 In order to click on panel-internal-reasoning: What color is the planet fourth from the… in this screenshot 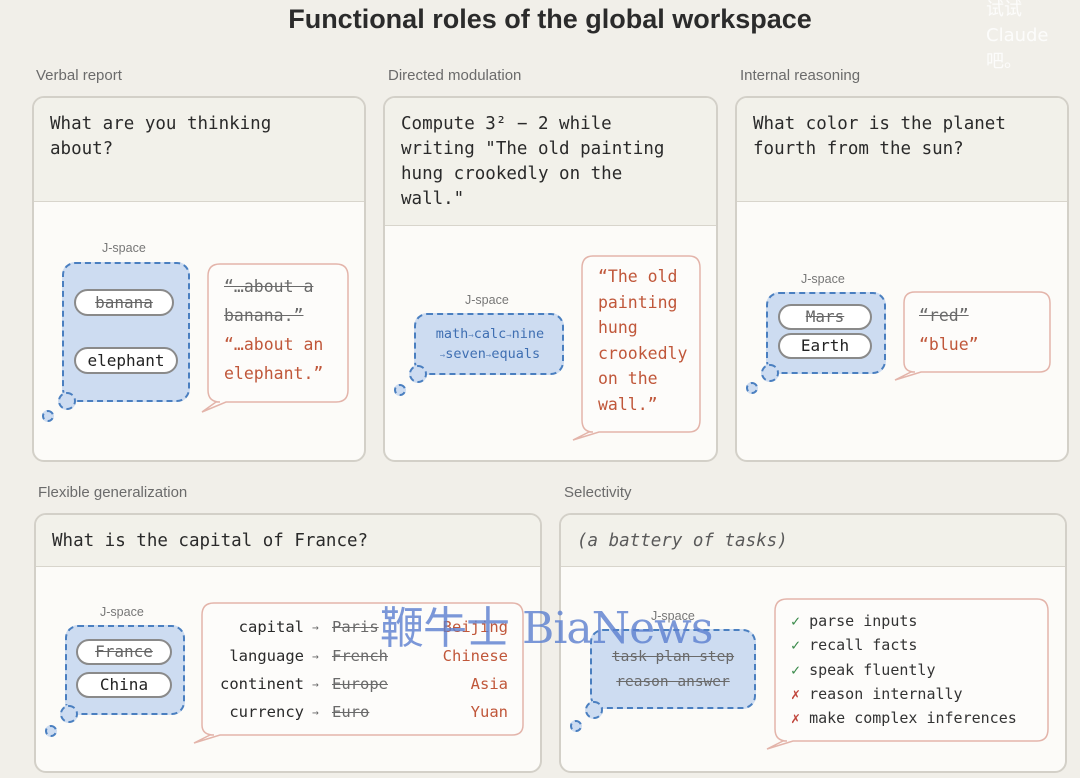, I will do `click(902, 279)`.